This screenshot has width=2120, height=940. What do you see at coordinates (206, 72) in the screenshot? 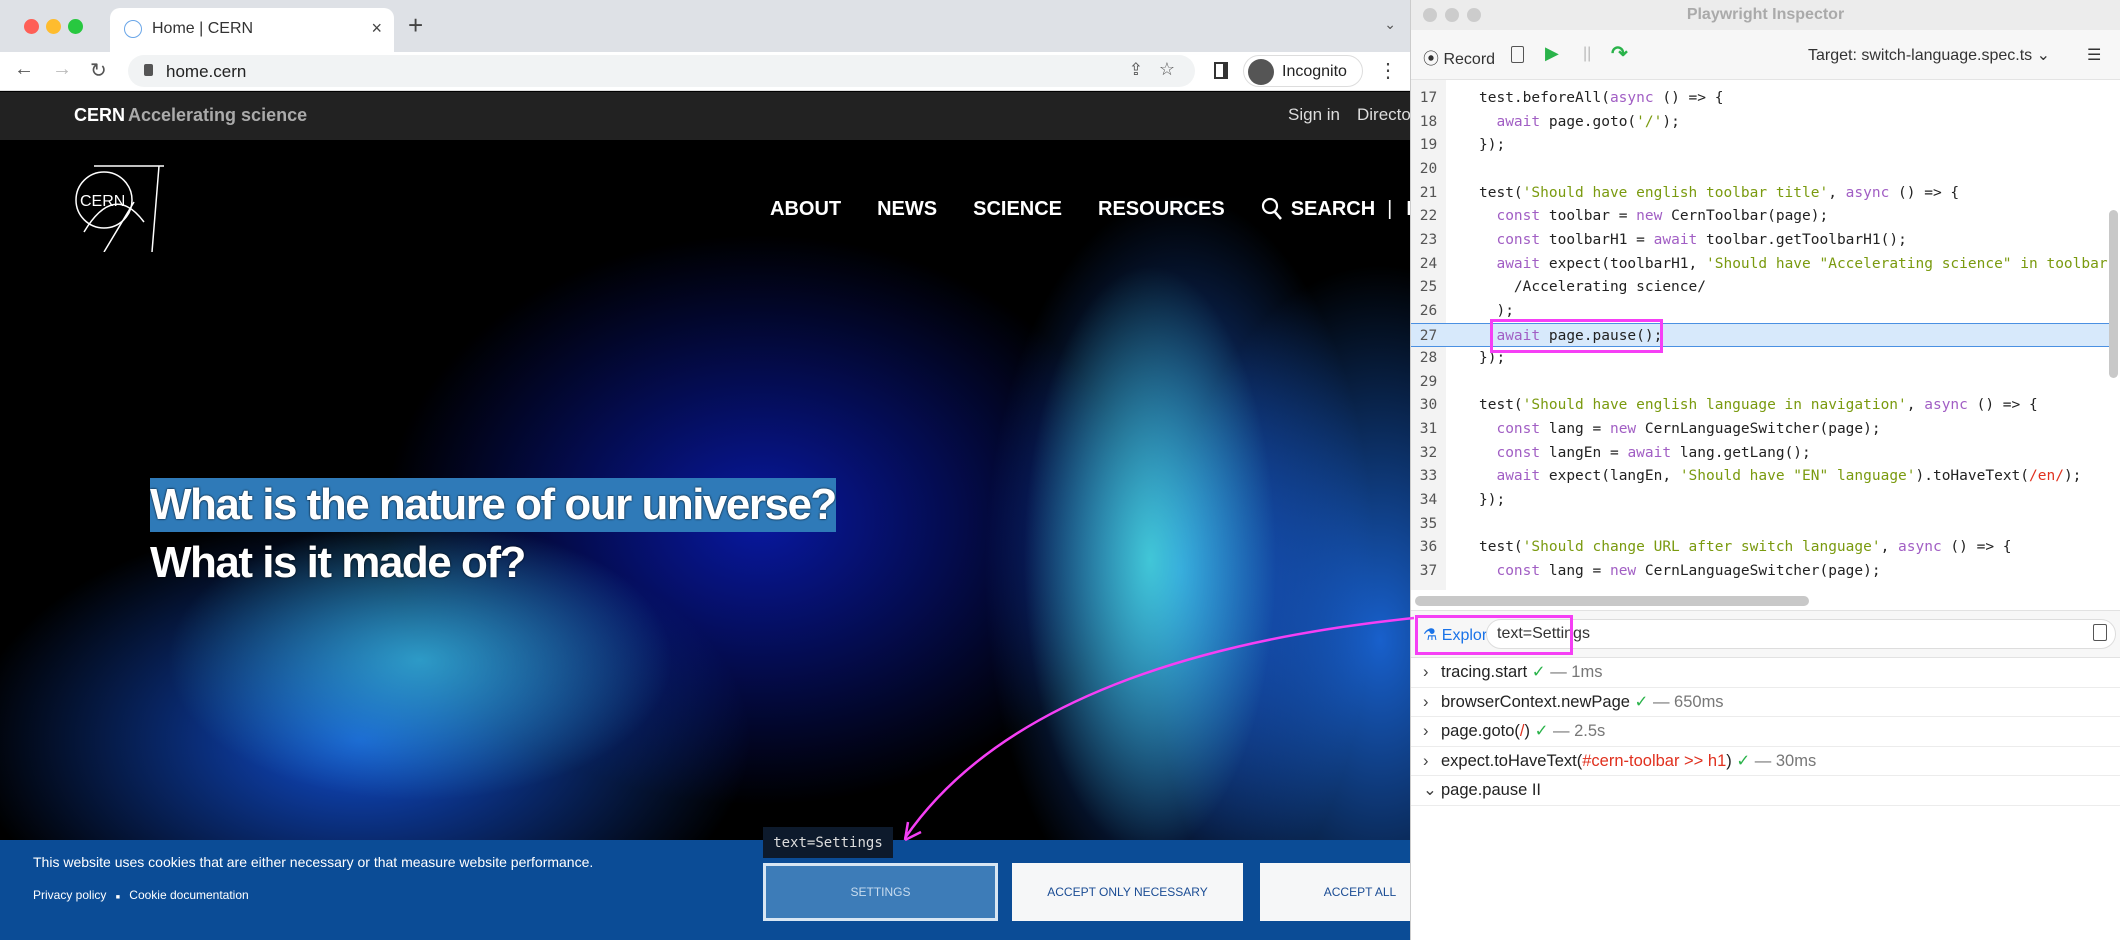
I see `url-text: home.cern` at bounding box center [206, 72].